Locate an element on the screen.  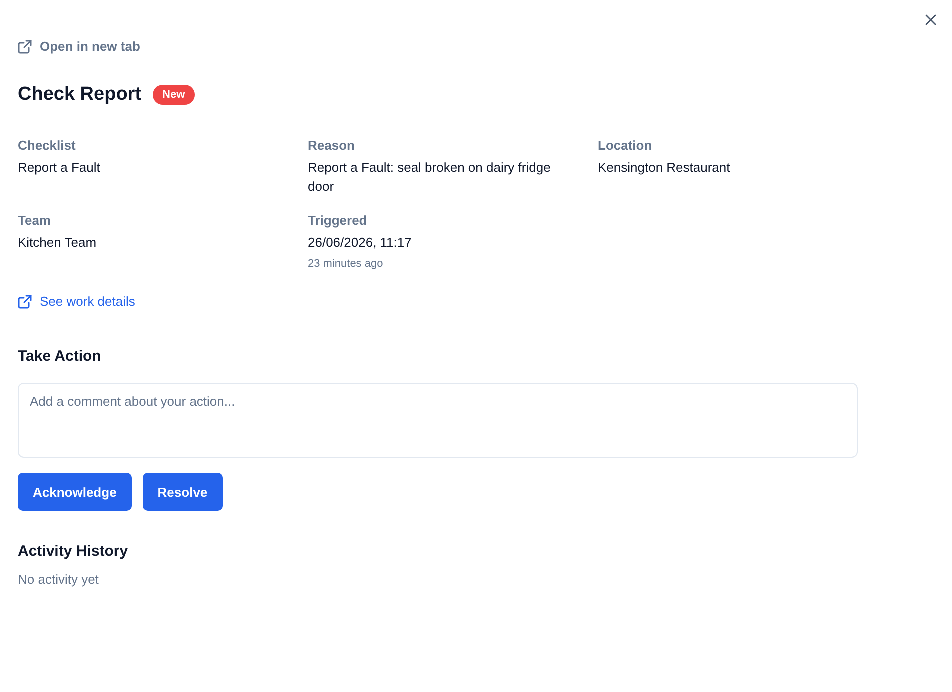
acknowledge-button: Acknowledge is located at coordinates (75, 492).